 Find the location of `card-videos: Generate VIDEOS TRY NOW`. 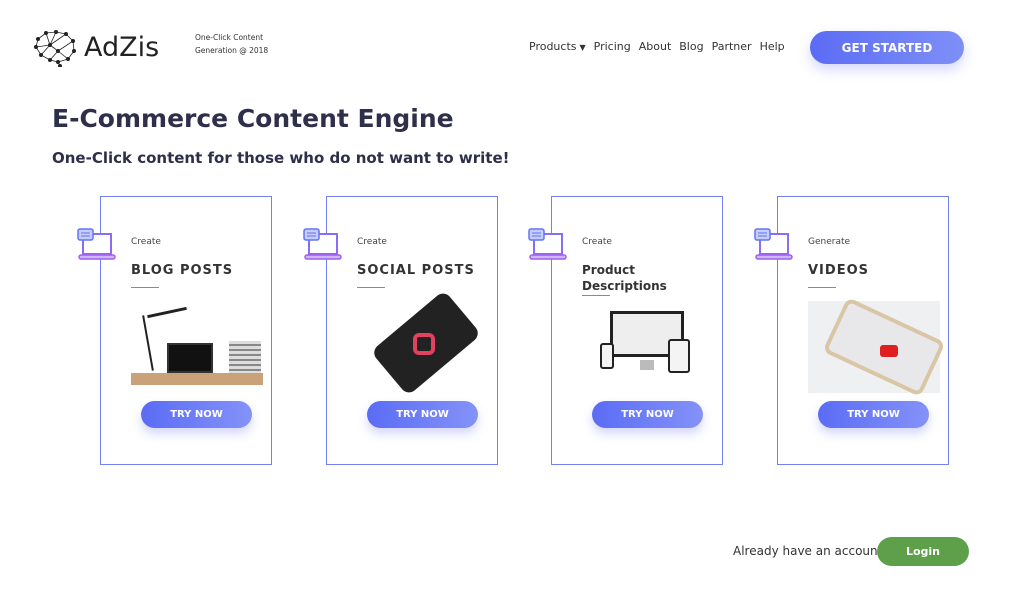

card-videos: Generate VIDEOS TRY NOW is located at coordinates (851, 330).